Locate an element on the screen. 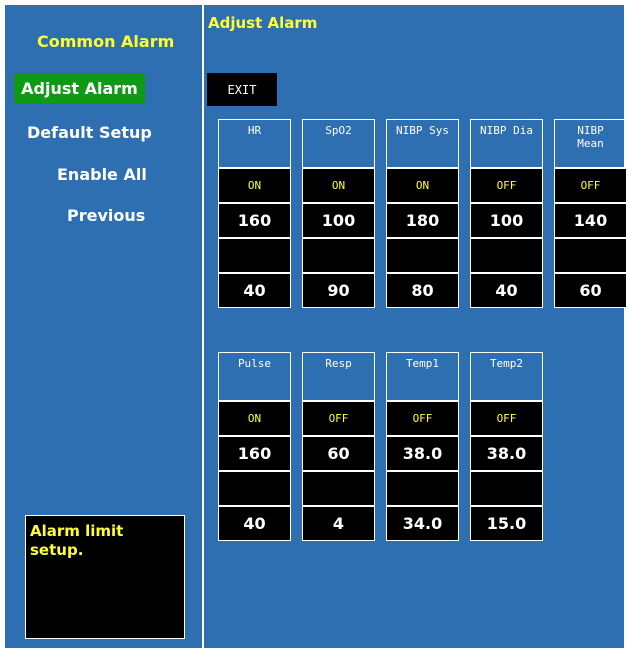 This screenshot has width=629, height=651. panel-title: Adjust Alarm is located at coordinates (263, 23).